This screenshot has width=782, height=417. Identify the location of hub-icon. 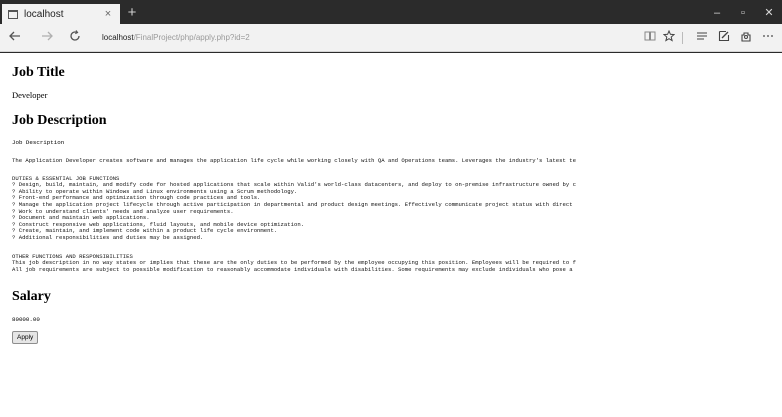
(702, 38).